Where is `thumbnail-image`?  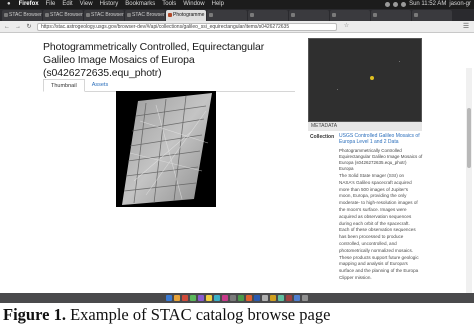
thumbnail-image is located at coordinates (166, 149).